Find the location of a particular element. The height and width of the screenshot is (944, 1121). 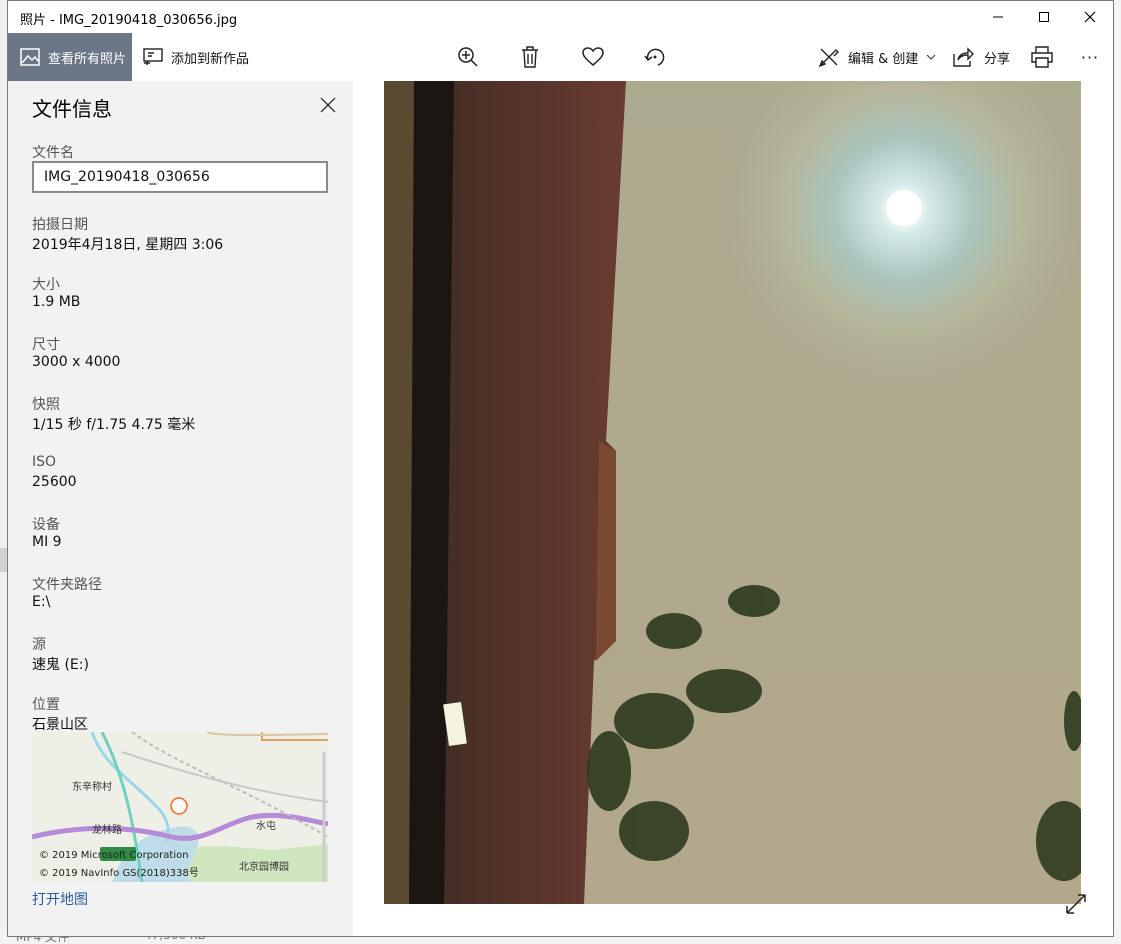

size-value: 1.9 MB is located at coordinates (56, 302).